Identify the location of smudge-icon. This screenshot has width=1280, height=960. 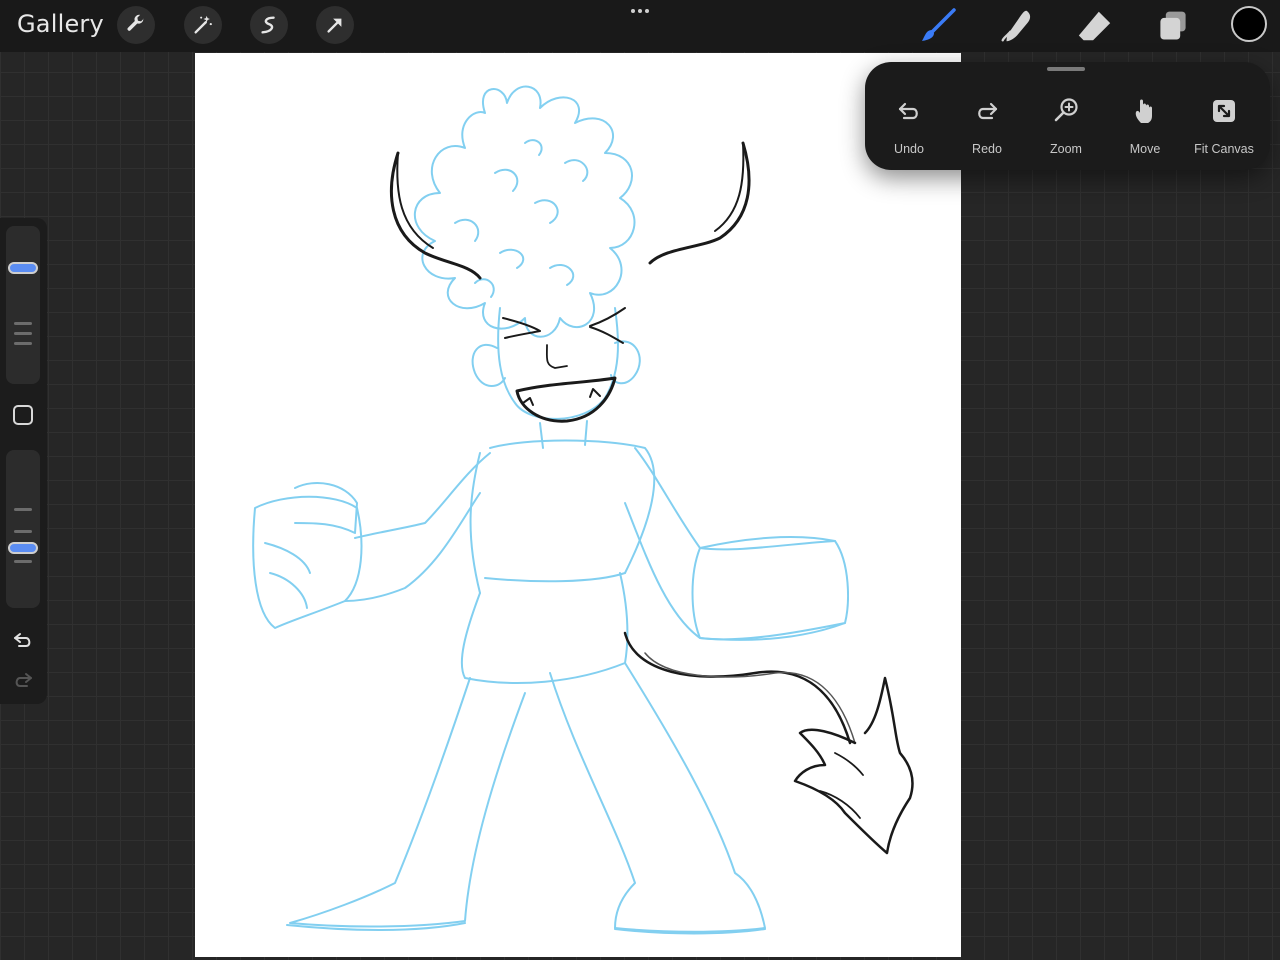
(1016, 26).